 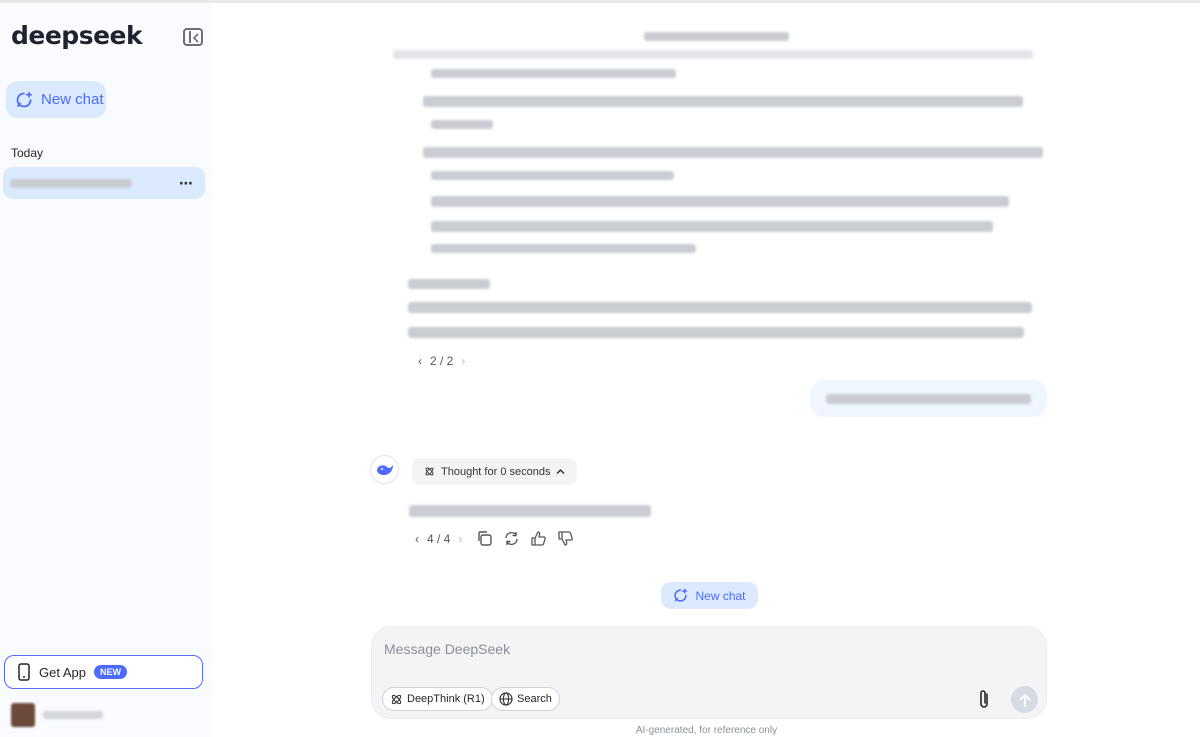 I want to click on globe-icon, so click(x=506, y=699).